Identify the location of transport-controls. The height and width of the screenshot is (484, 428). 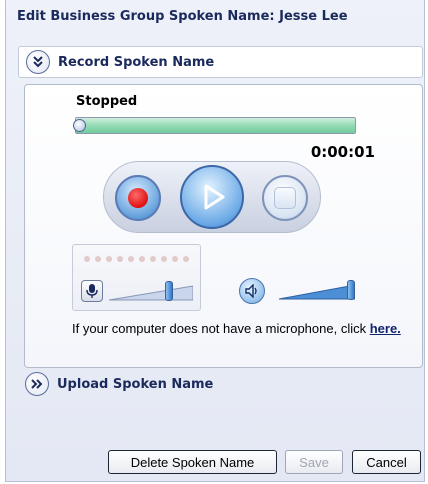
(212, 197).